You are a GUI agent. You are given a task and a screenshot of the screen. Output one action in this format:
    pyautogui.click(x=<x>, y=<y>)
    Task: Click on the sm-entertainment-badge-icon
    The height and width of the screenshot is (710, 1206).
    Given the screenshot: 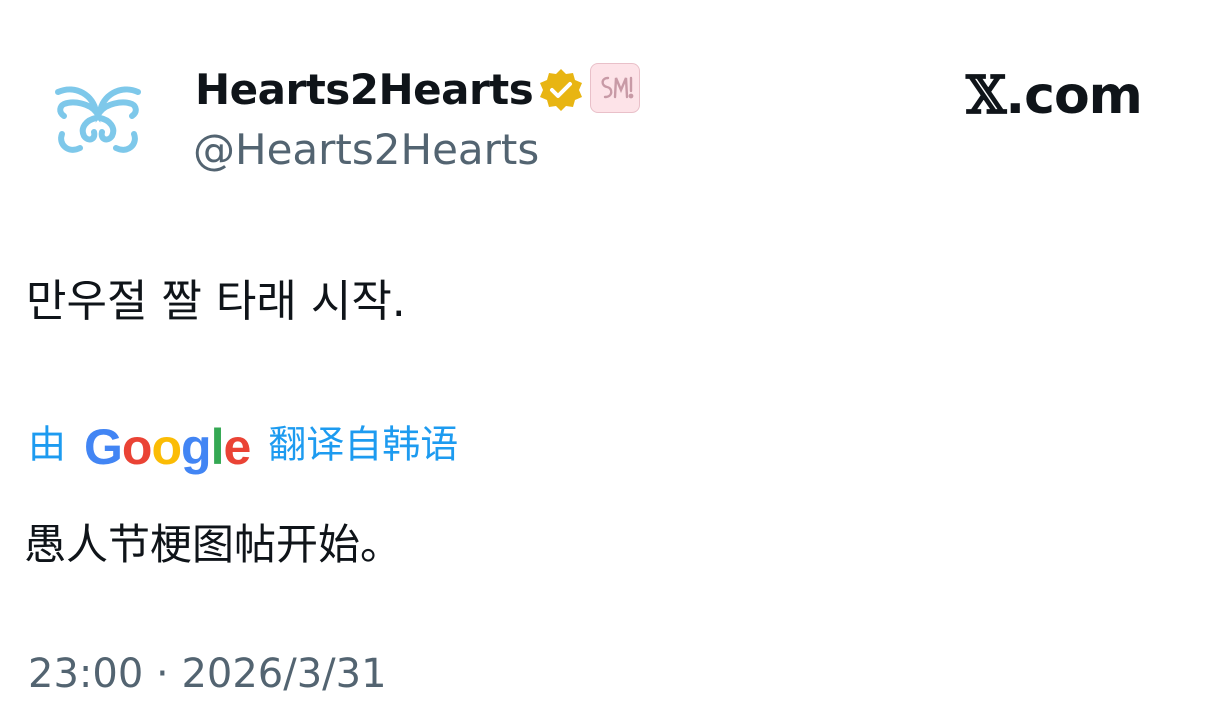 What is the action you would take?
    pyautogui.click(x=615, y=88)
    